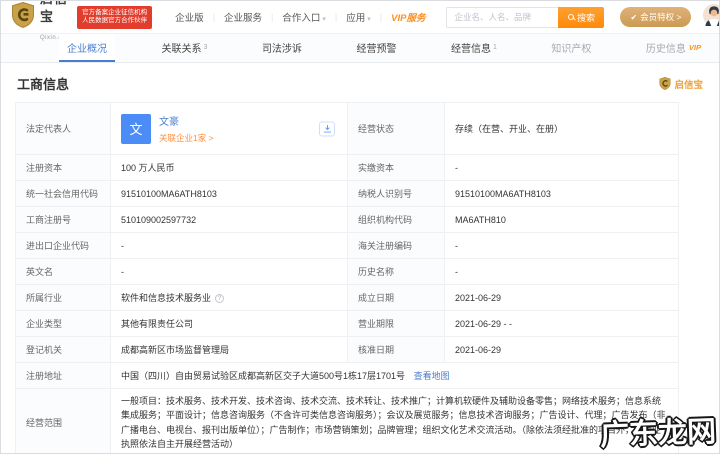 The image size is (720, 454). I want to click on table-row: 登记机关 成都高新区市场监督管理局 核准日期 2021-06-29, so click(347, 349).